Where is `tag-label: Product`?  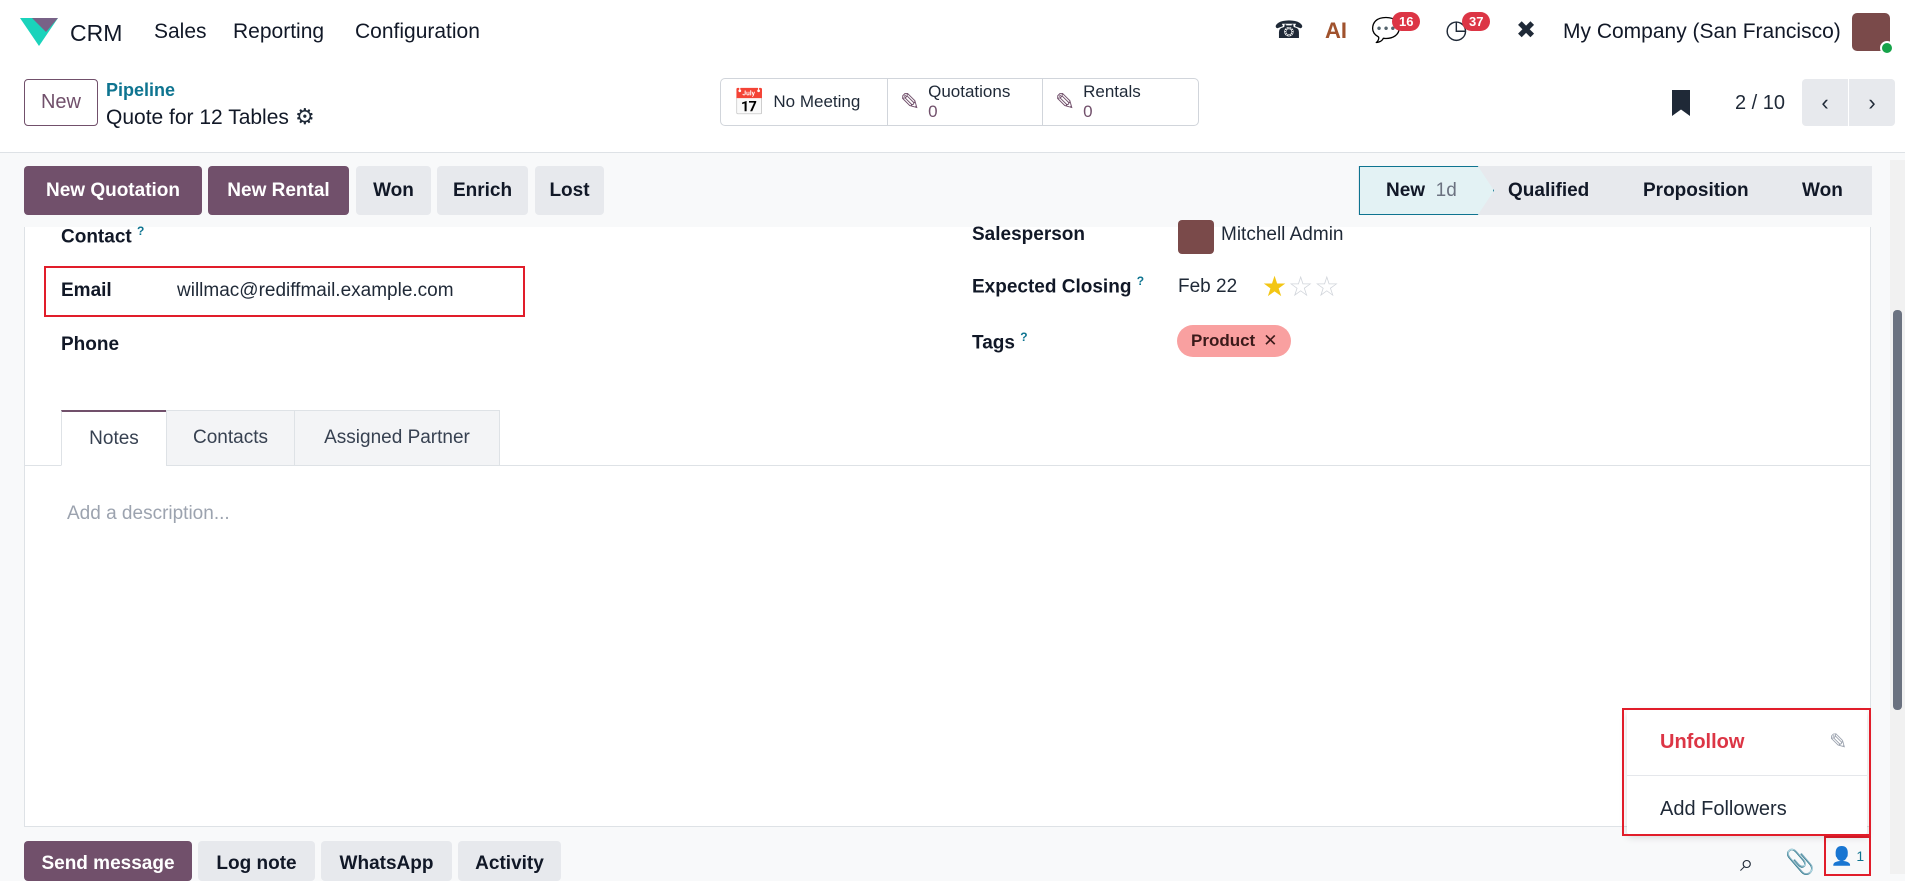 tag-label: Product is located at coordinates (1223, 340).